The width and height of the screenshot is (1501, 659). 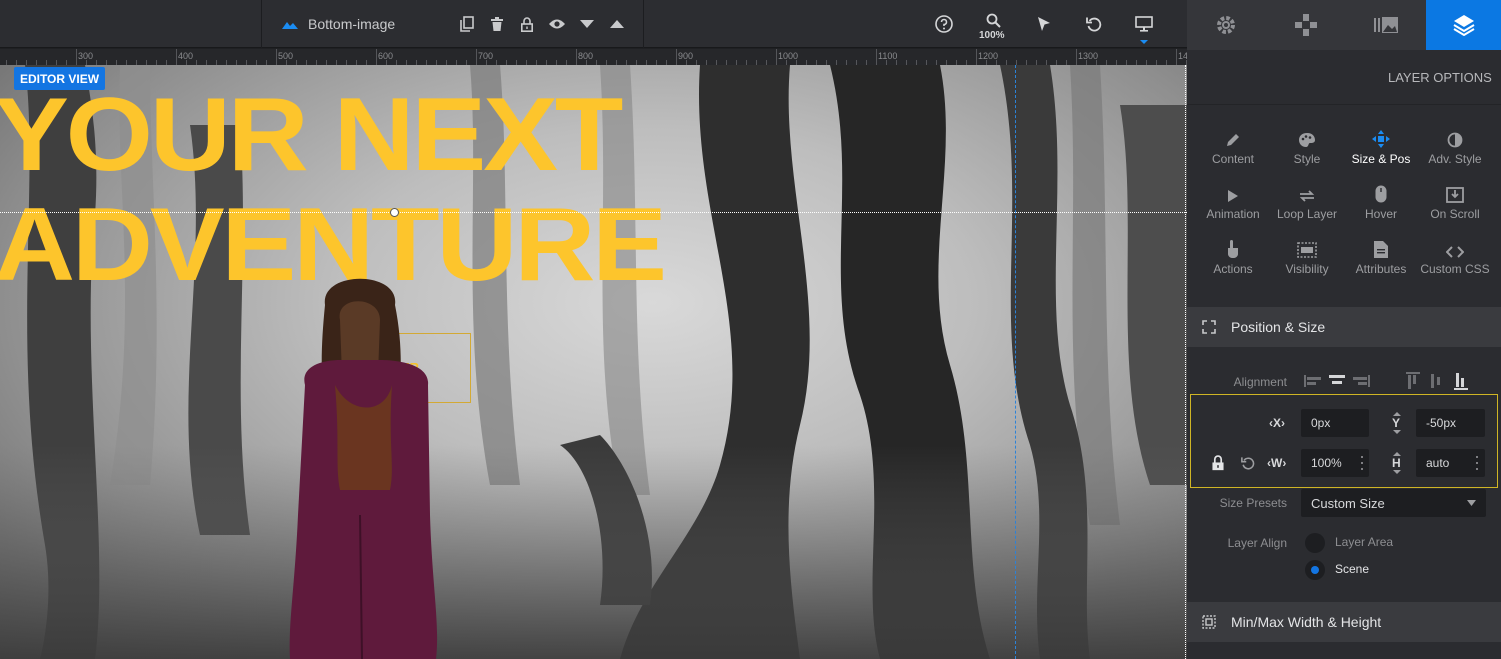 What do you see at coordinates (497, 24) in the screenshot?
I see `trash-icon` at bounding box center [497, 24].